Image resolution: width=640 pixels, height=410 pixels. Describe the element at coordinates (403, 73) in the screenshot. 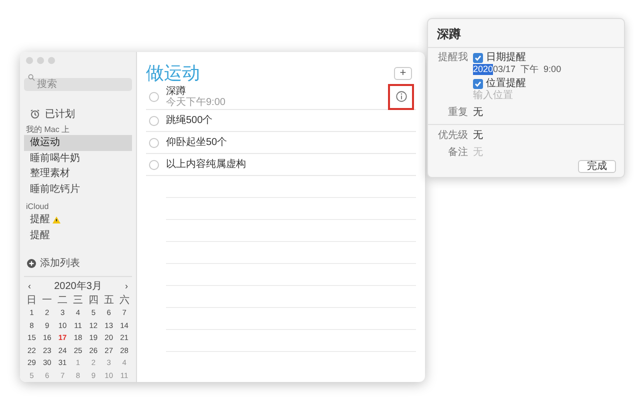

I see `add-reminder-button: +` at that location.